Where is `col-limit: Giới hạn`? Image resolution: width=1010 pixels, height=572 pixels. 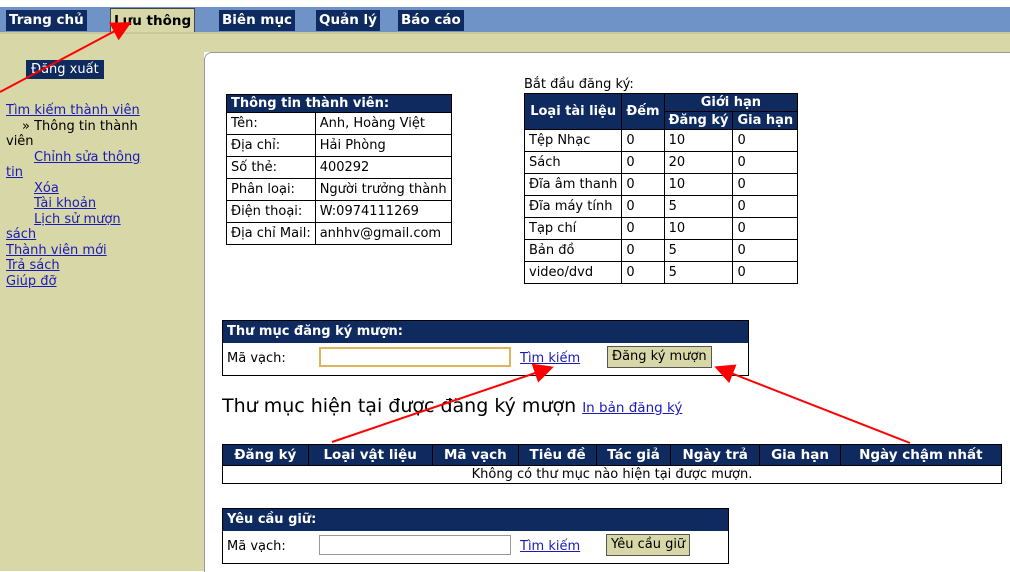
col-limit: Giới hạn is located at coordinates (731, 102).